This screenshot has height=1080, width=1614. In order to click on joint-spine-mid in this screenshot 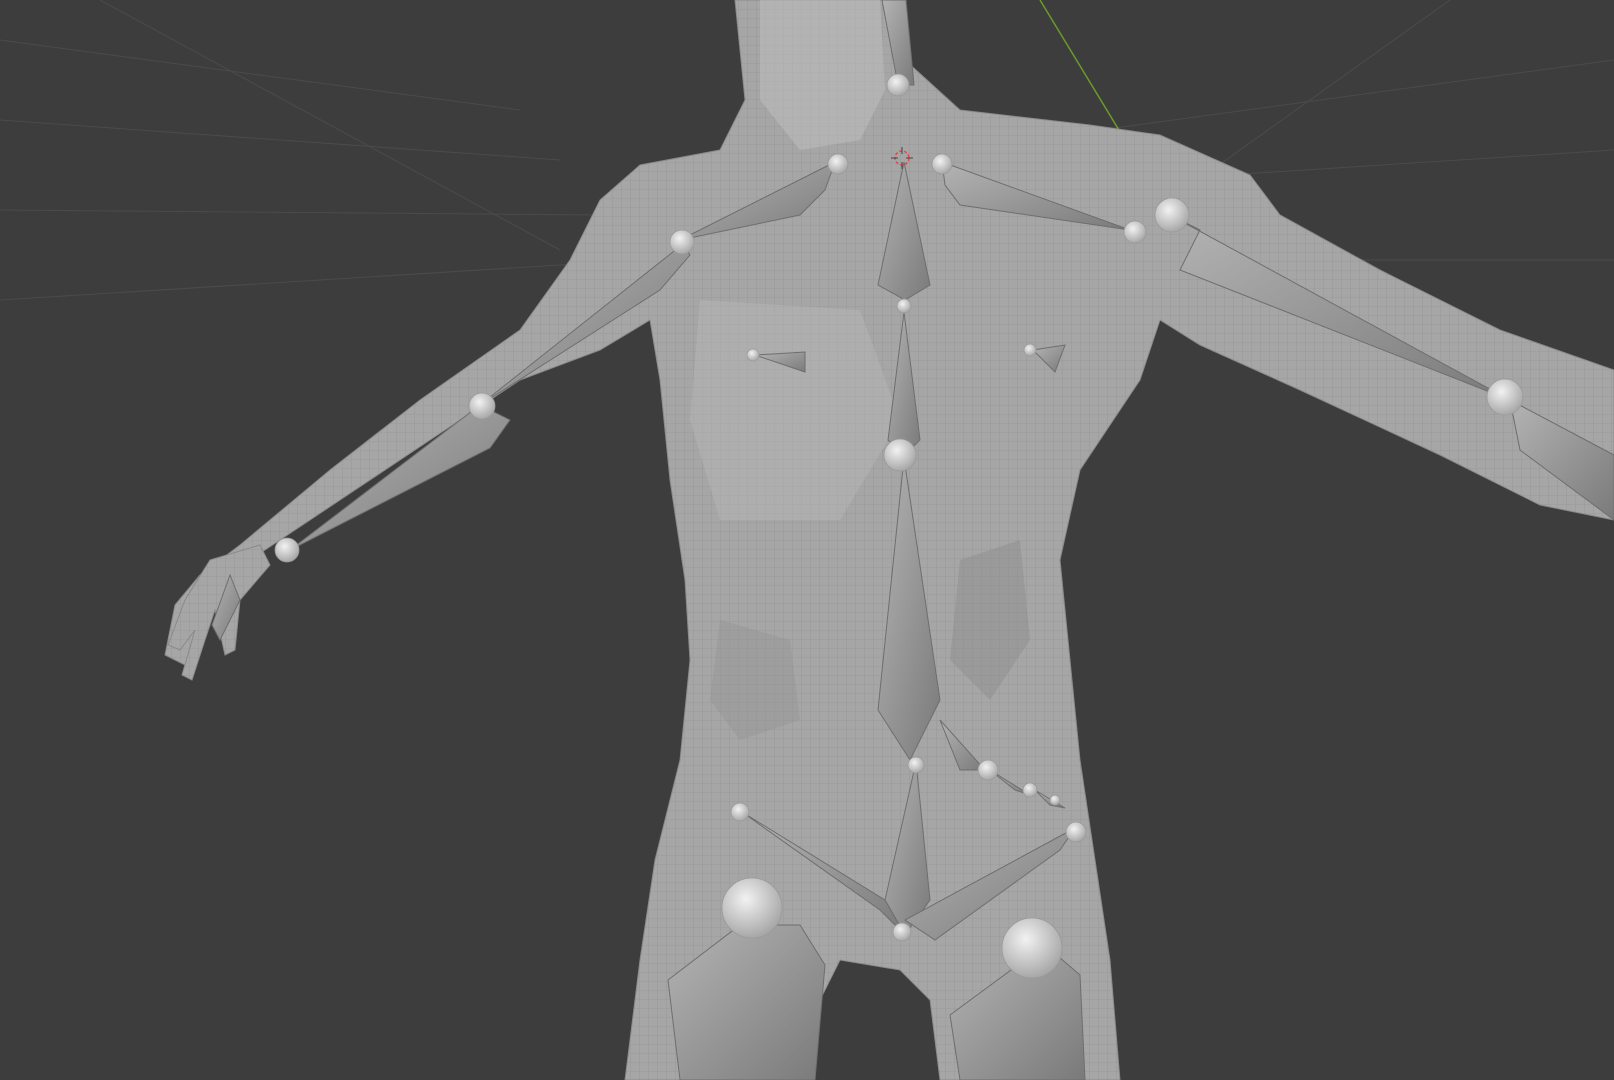, I will do `click(900, 455)`.